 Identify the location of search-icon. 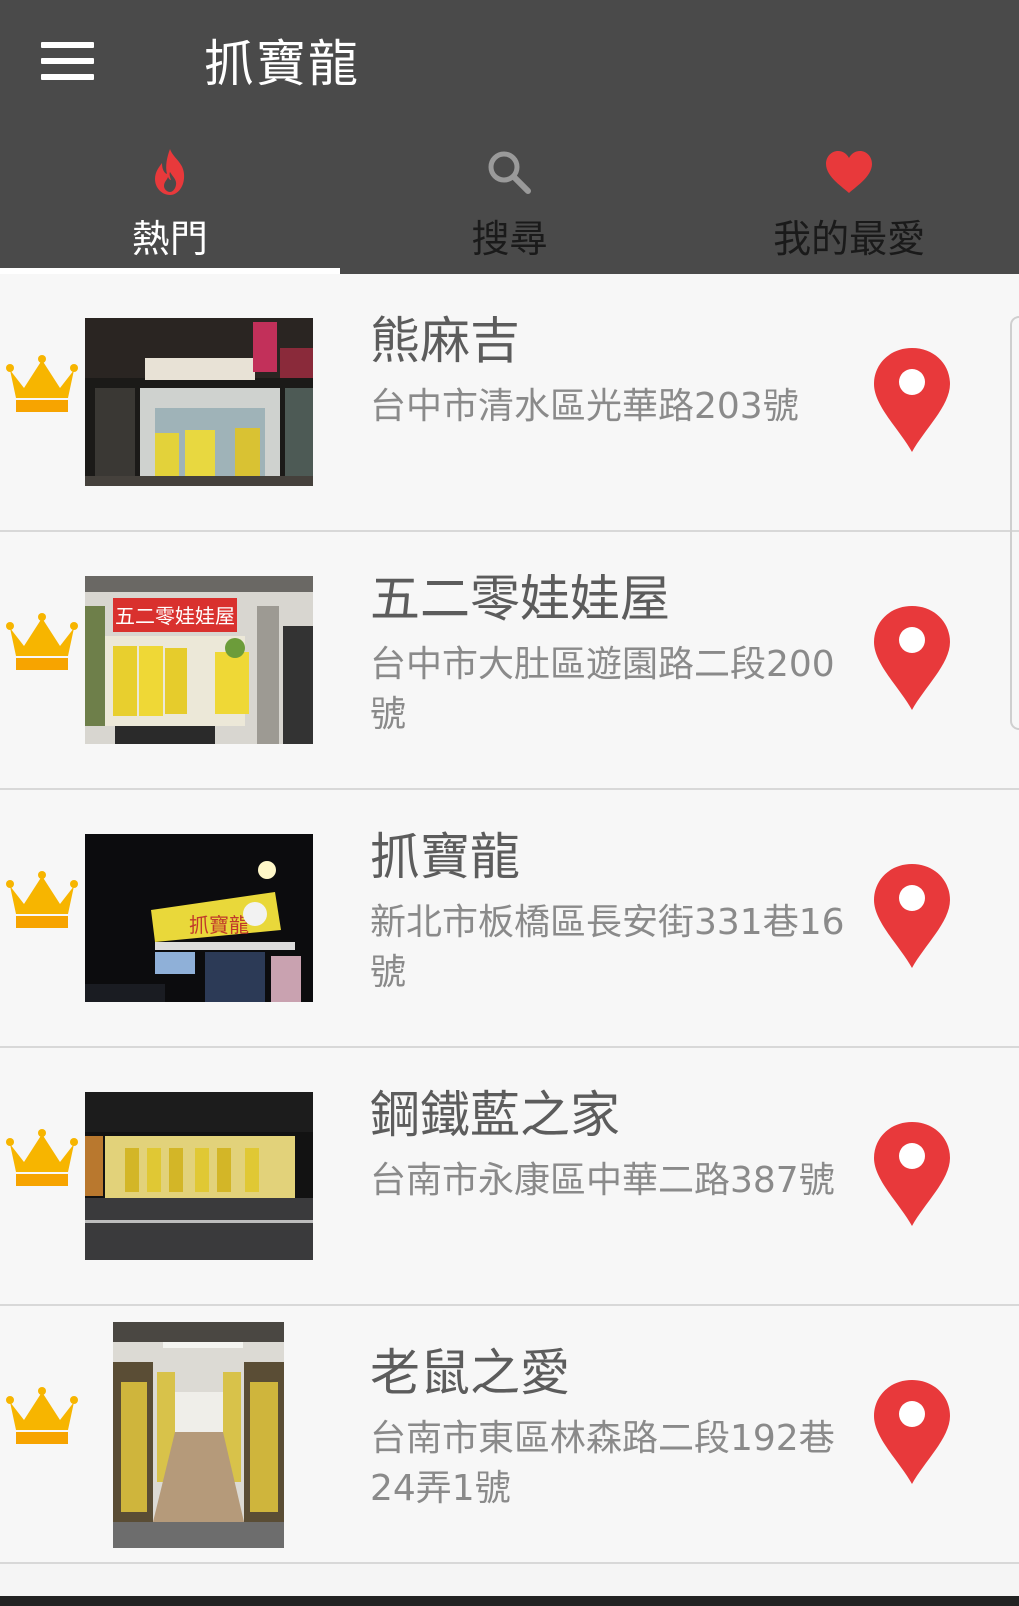
(509, 172).